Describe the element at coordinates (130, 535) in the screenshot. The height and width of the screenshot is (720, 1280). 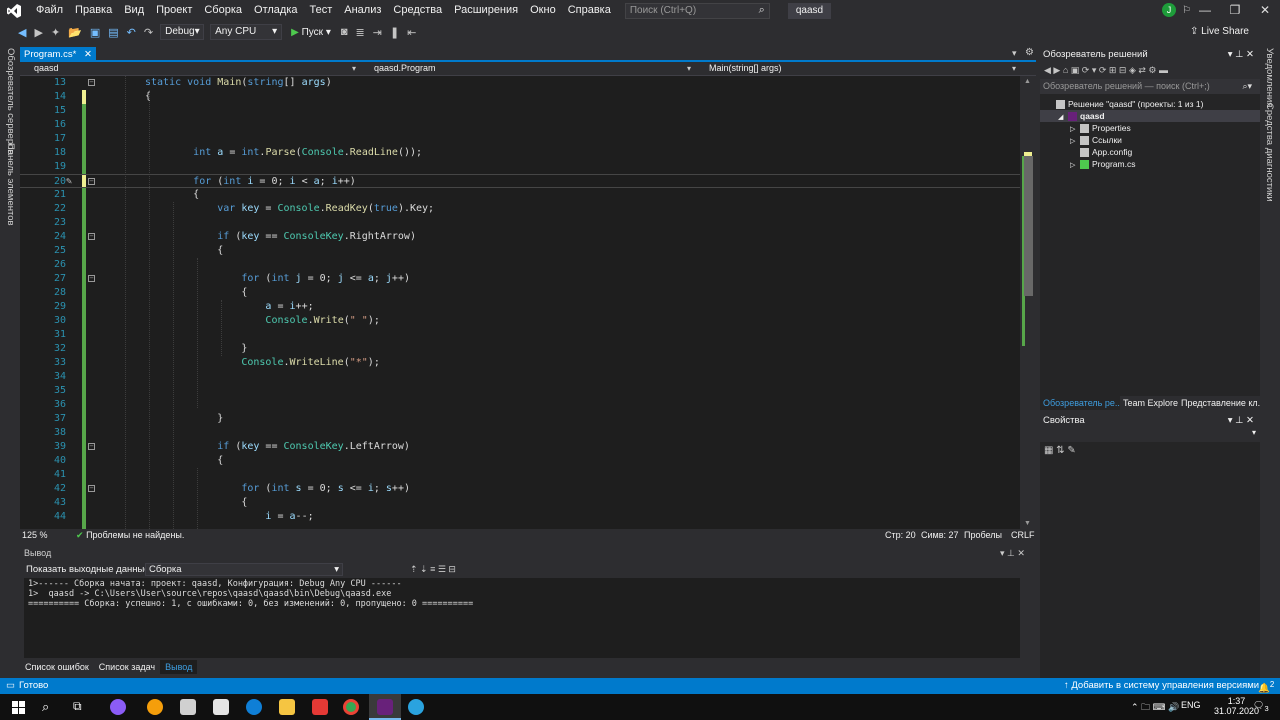
I see `problems-status: ✔ Проблемы не найдены.` at that location.